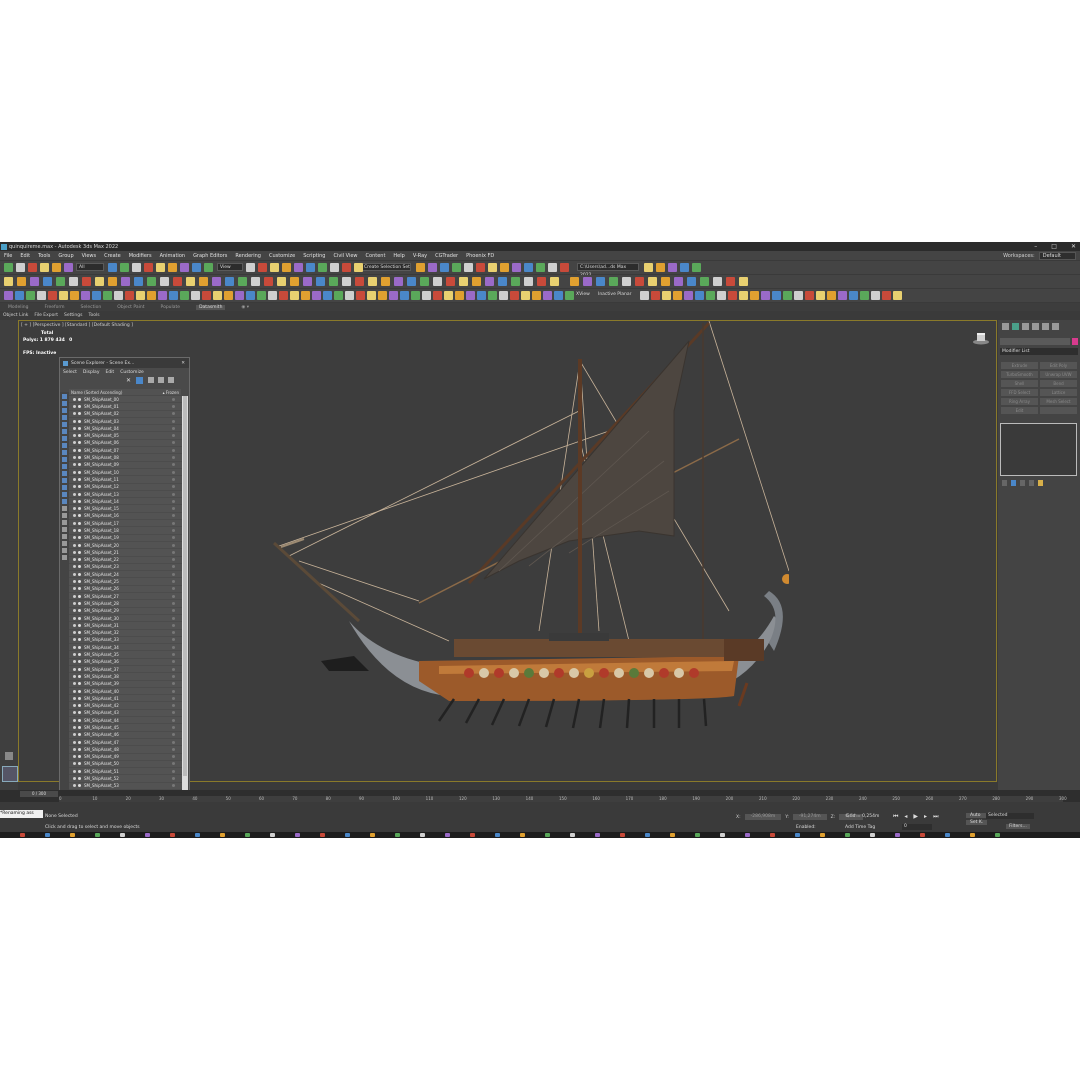  I want to click on inactive-planar-label: Inactive Planar, so click(614, 294).